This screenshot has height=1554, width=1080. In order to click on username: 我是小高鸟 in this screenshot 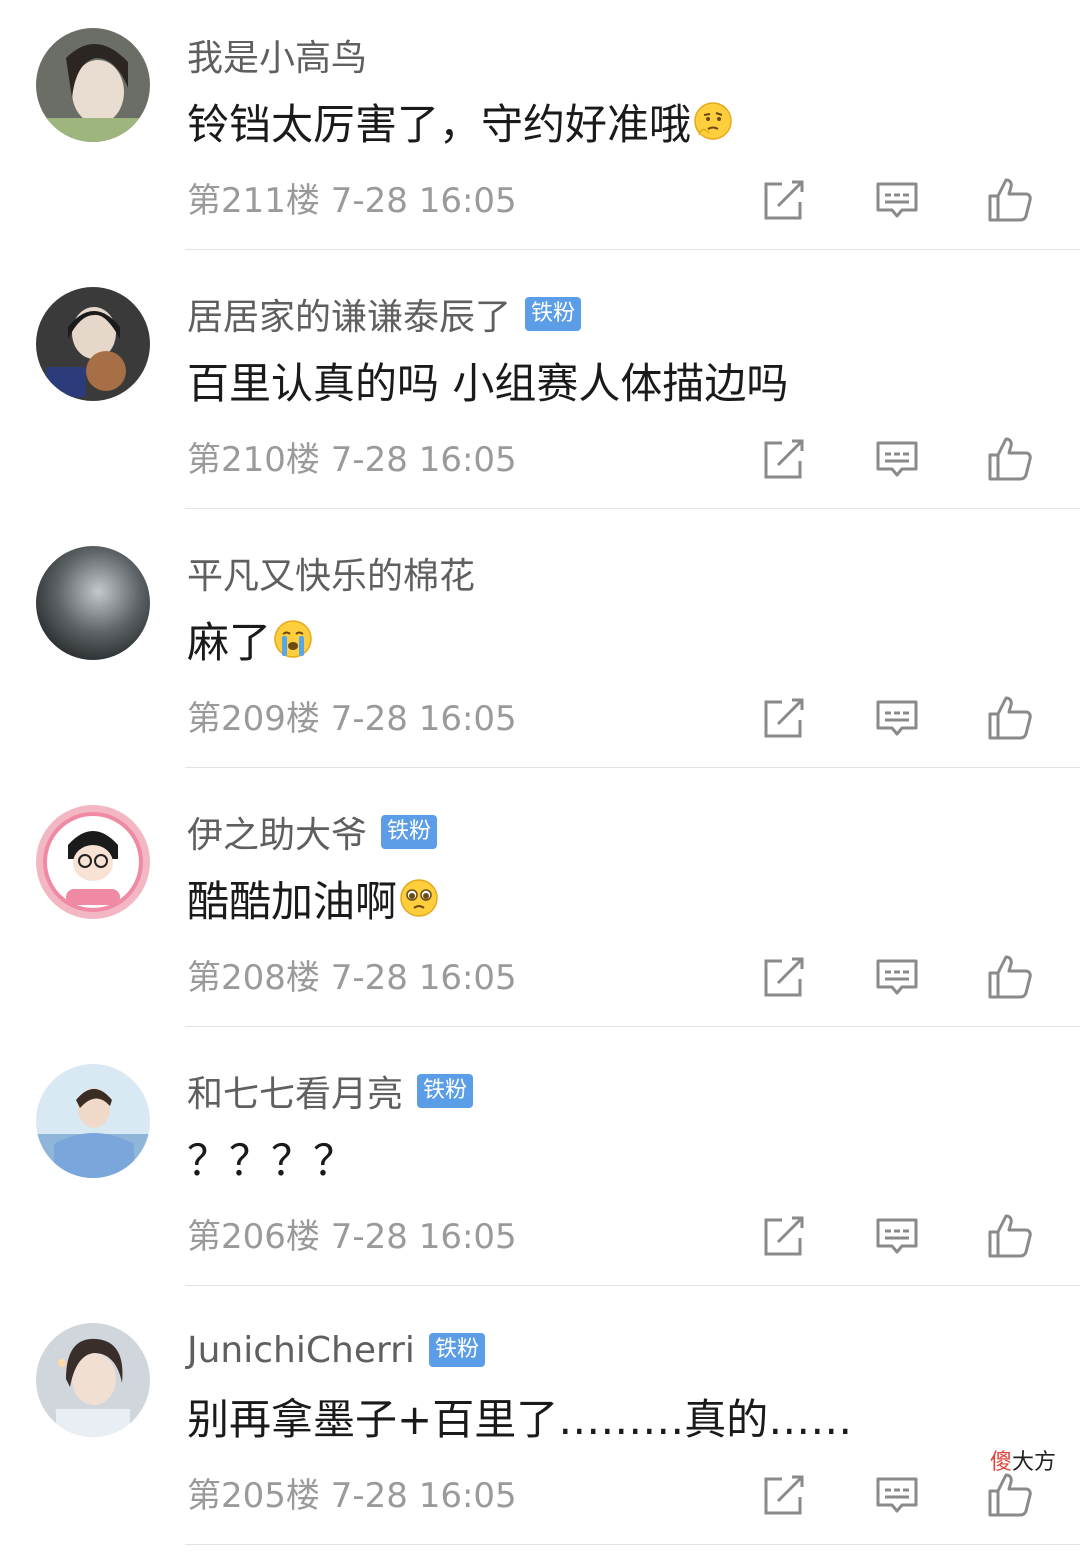, I will do `click(277, 55)`.